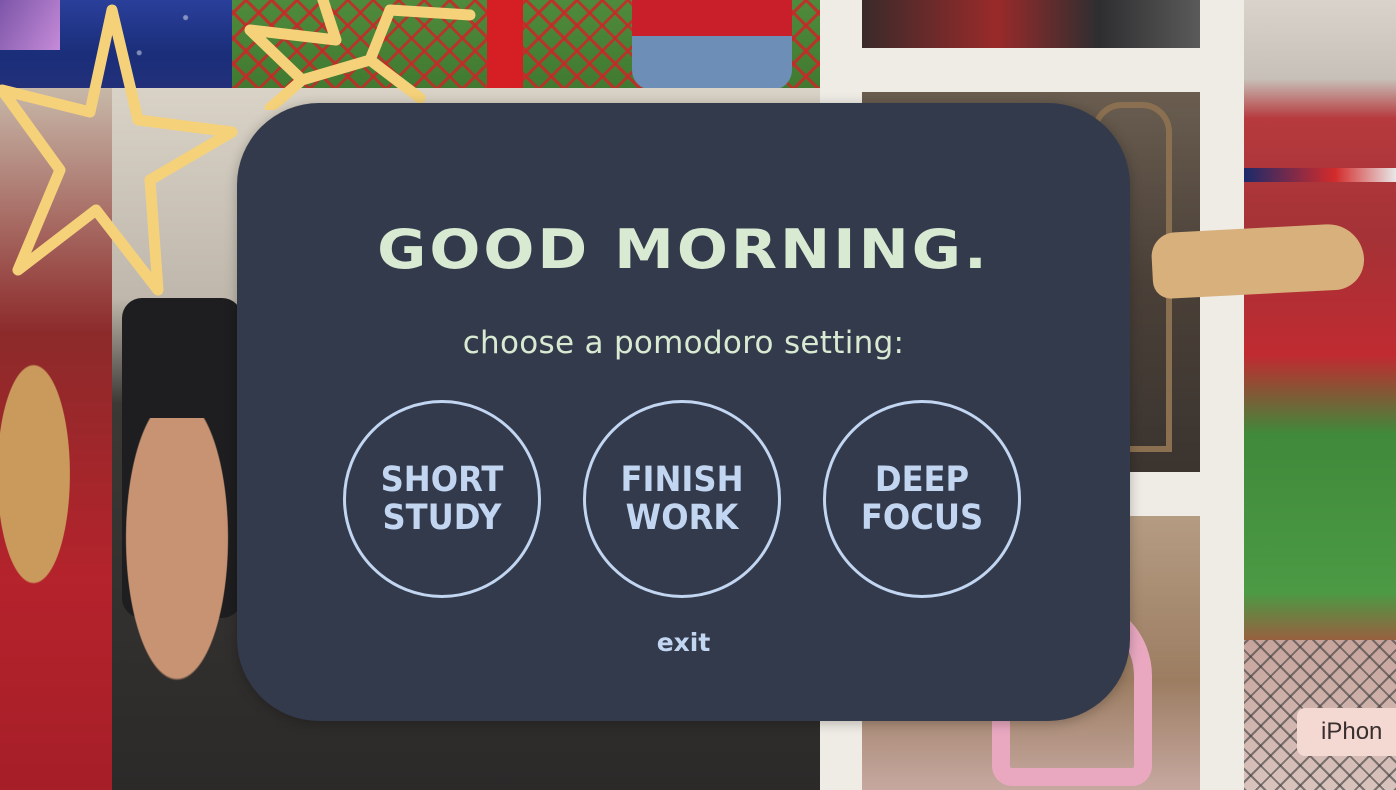  What do you see at coordinates (683, 250) in the screenshot?
I see `greeting-heading: GOOD MORNING.` at bounding box center [683, 250].